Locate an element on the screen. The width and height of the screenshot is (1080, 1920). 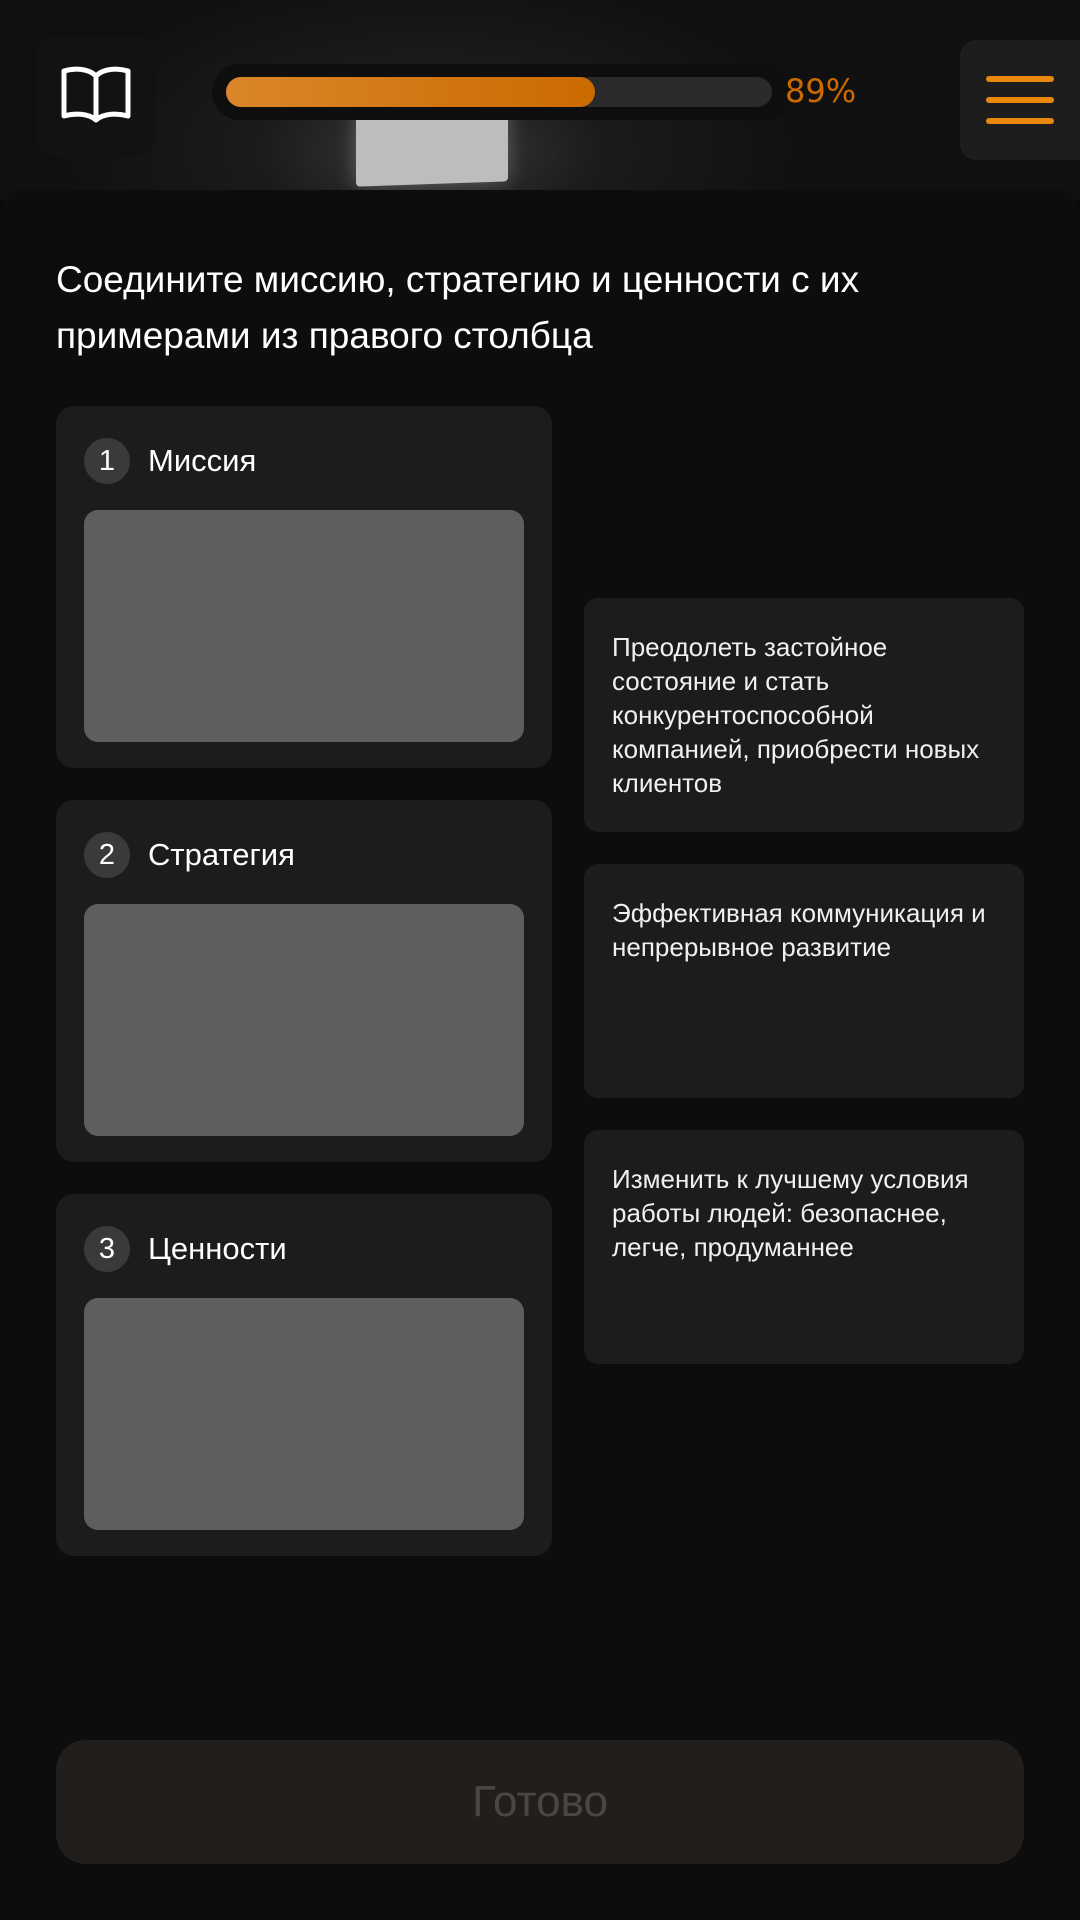
target-label: Стратегия is located at coordinates (221, 854).